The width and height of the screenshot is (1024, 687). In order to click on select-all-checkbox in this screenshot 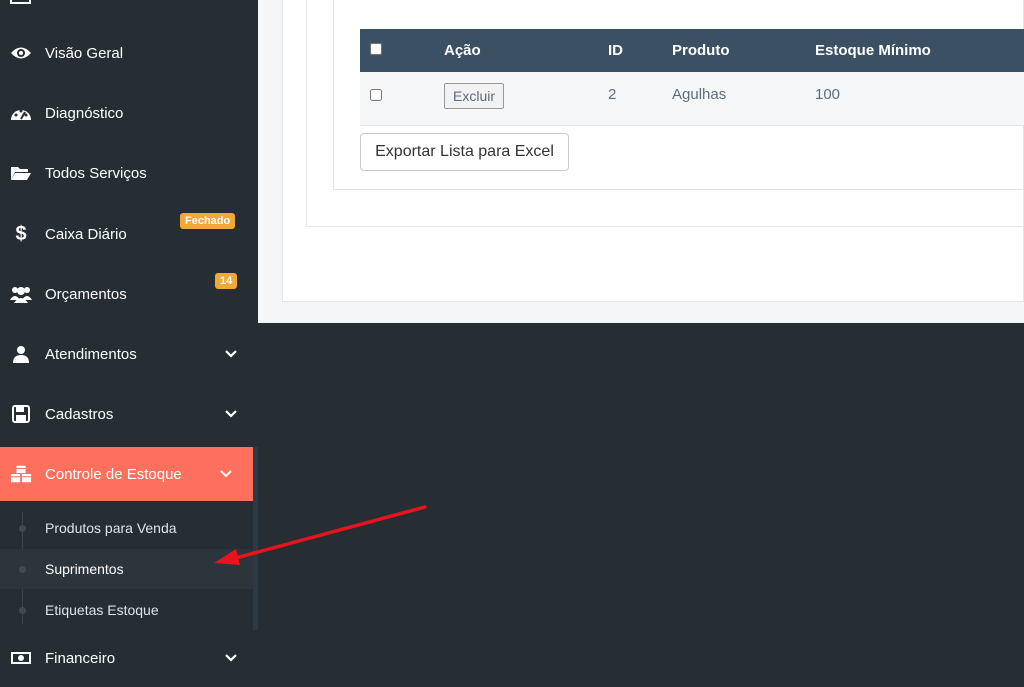, I will do `click(376, 49)`.